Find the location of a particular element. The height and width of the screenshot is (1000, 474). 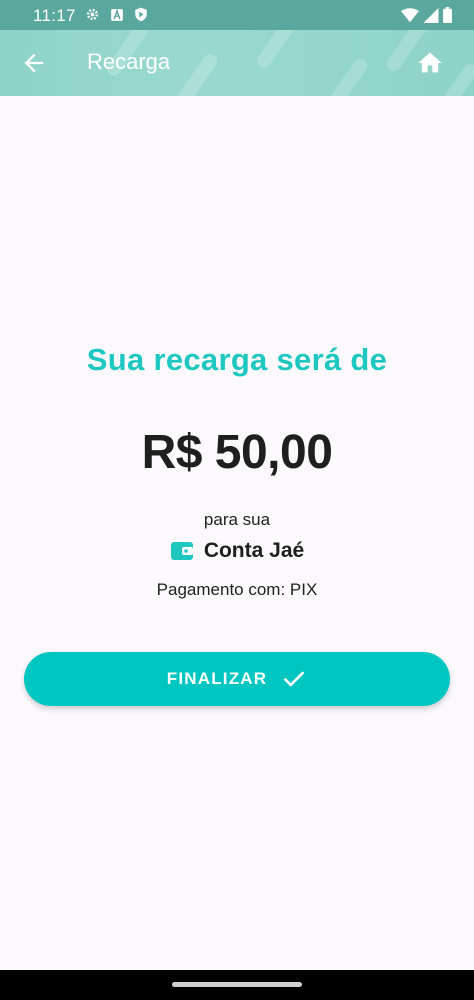

a-box-icon is located at coordinates (117, 14).